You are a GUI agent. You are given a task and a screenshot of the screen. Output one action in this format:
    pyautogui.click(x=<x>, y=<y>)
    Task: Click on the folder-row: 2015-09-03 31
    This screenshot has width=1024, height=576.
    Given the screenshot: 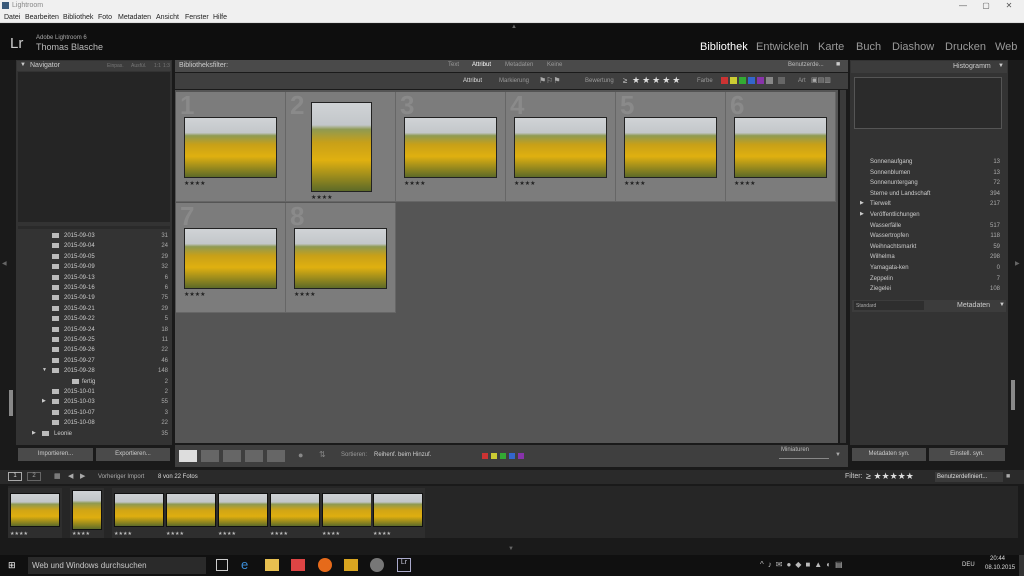 What is the action you would take?
    pyautogui.click(x=94, y=236)
    